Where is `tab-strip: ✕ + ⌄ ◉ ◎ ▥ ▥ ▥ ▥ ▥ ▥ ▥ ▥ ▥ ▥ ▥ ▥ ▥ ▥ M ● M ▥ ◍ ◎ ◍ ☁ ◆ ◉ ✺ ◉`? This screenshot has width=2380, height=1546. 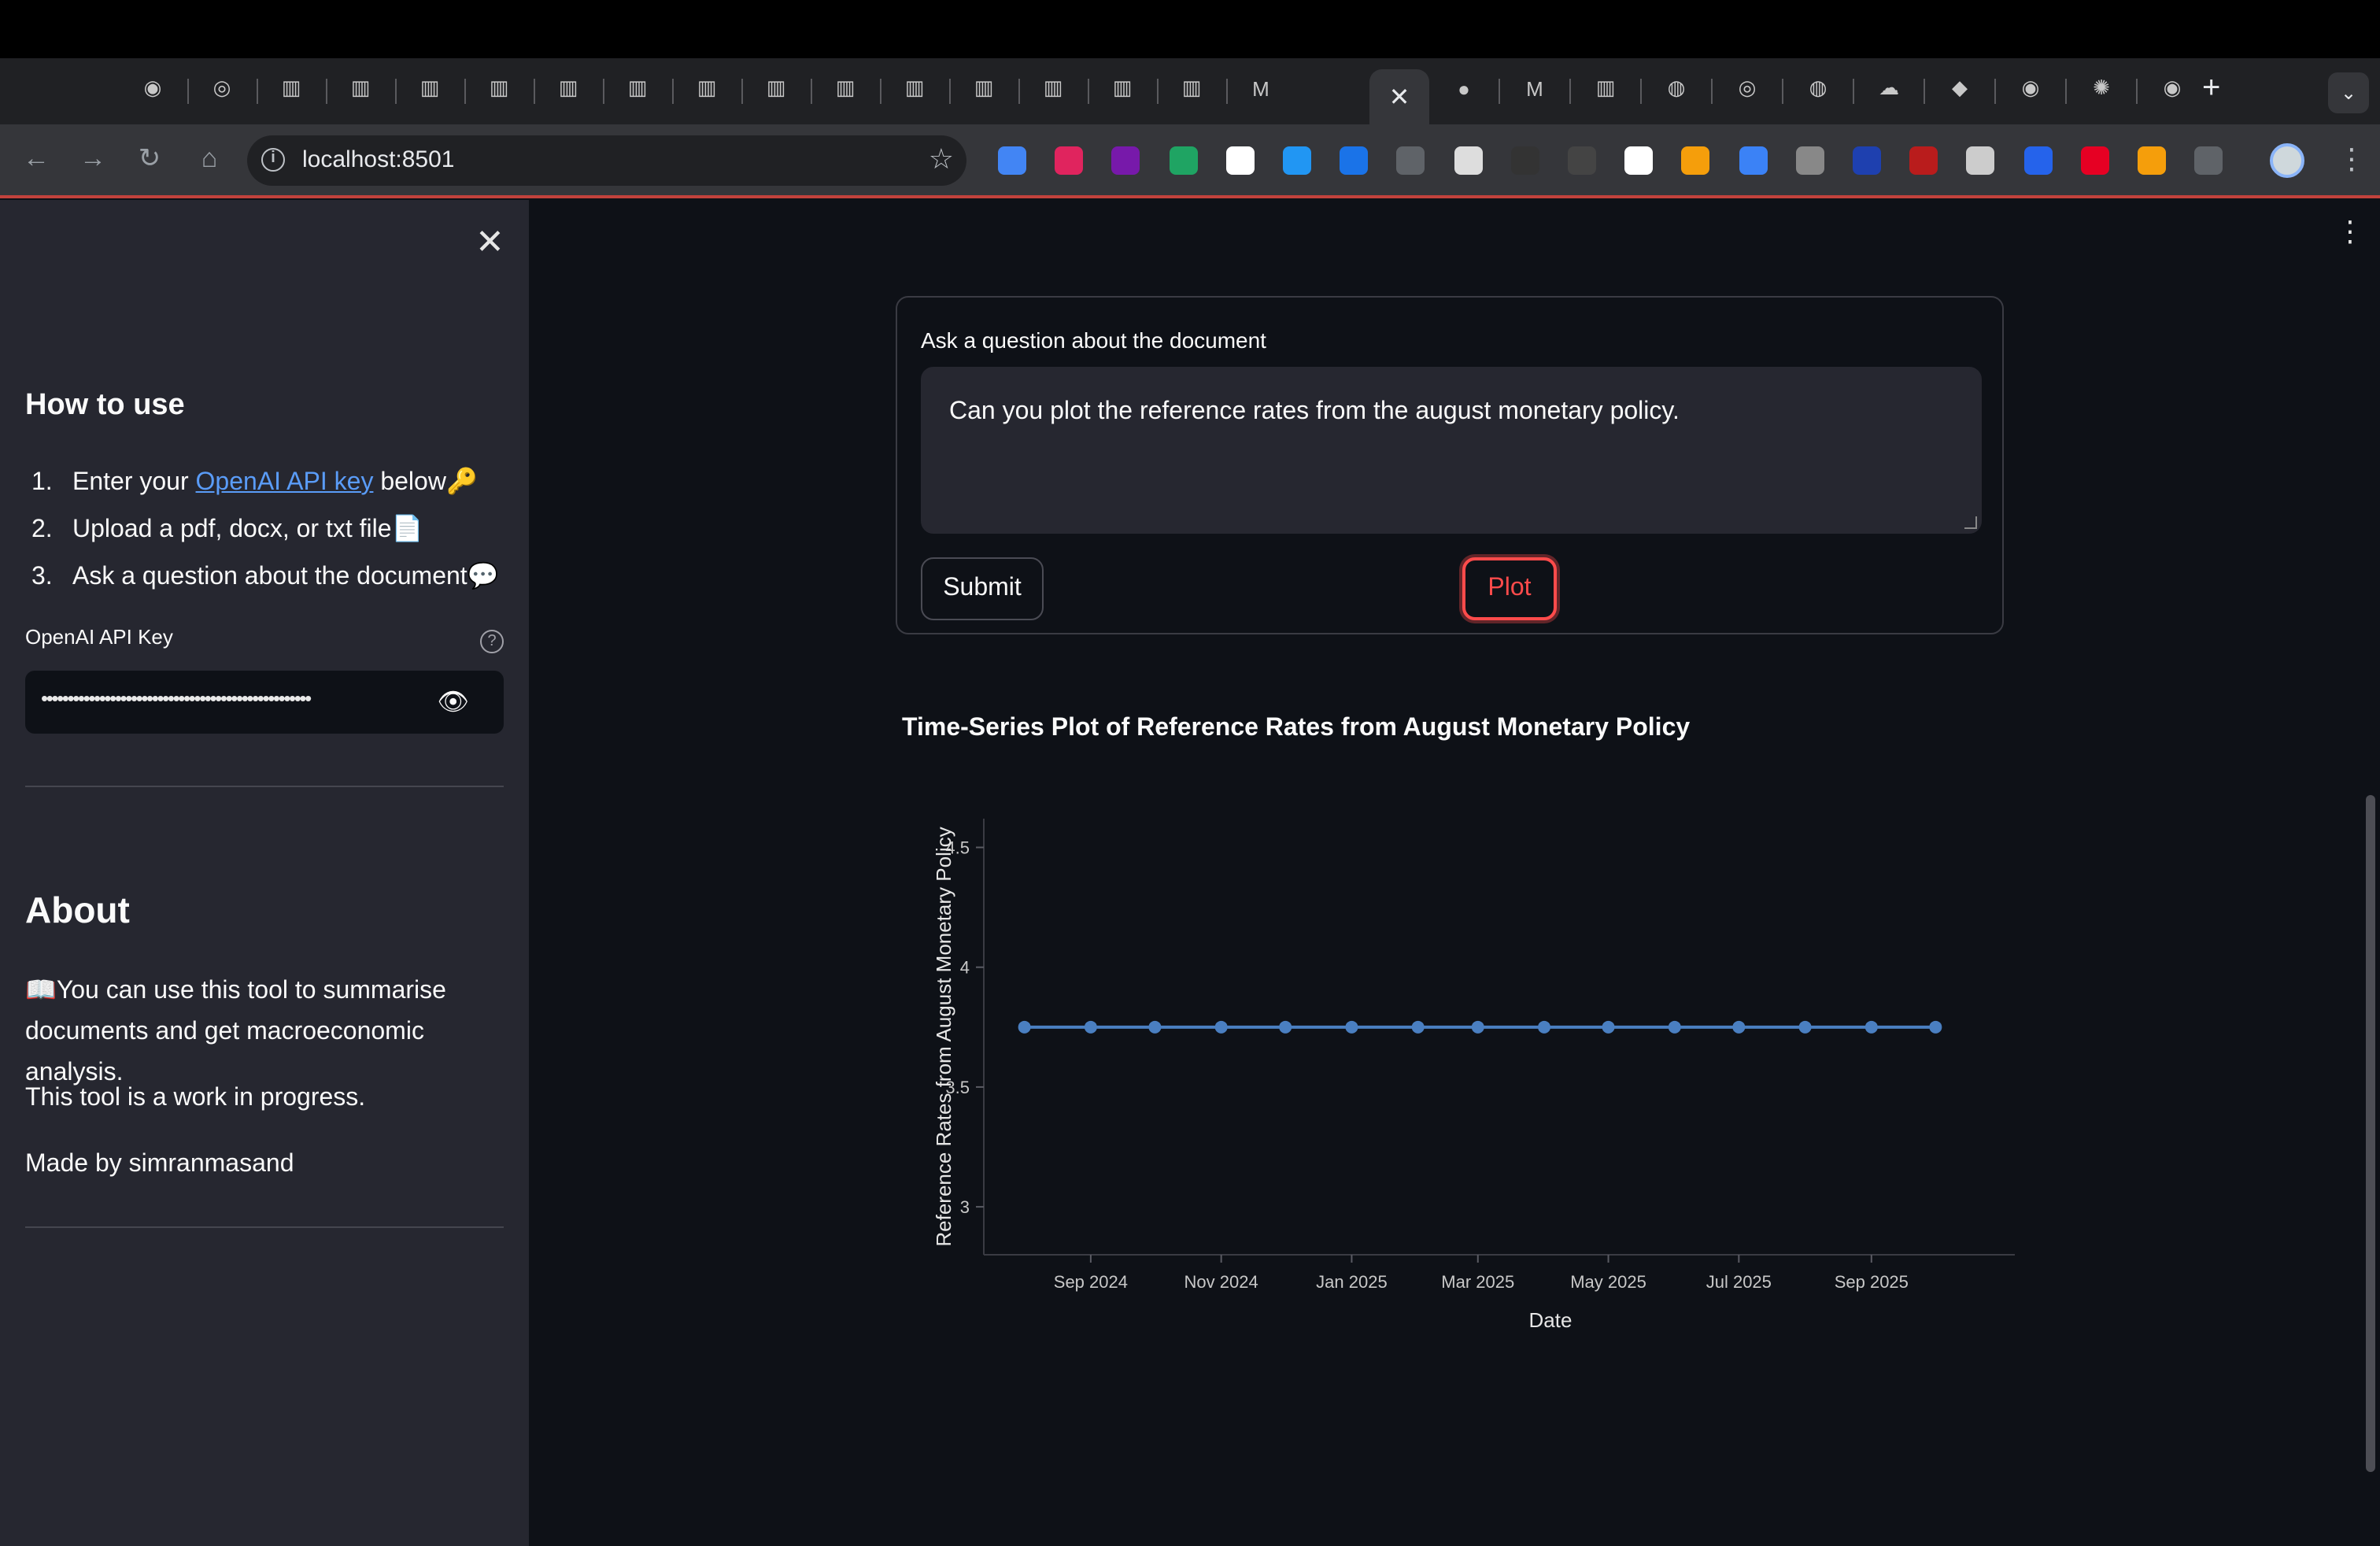 tab-strip: ✕ + ⌄ ◉ ◎ ▥ ▥ ▥ ▥ ▥ ▥ ▥ ▥ ▥ ▥ ▥ ▥ ▥ ▥ M ● M ▥ ◍ ◎ ◍ ☁ ◆ ◉ ✺ ◉ is located at coordinates (1190, 91).